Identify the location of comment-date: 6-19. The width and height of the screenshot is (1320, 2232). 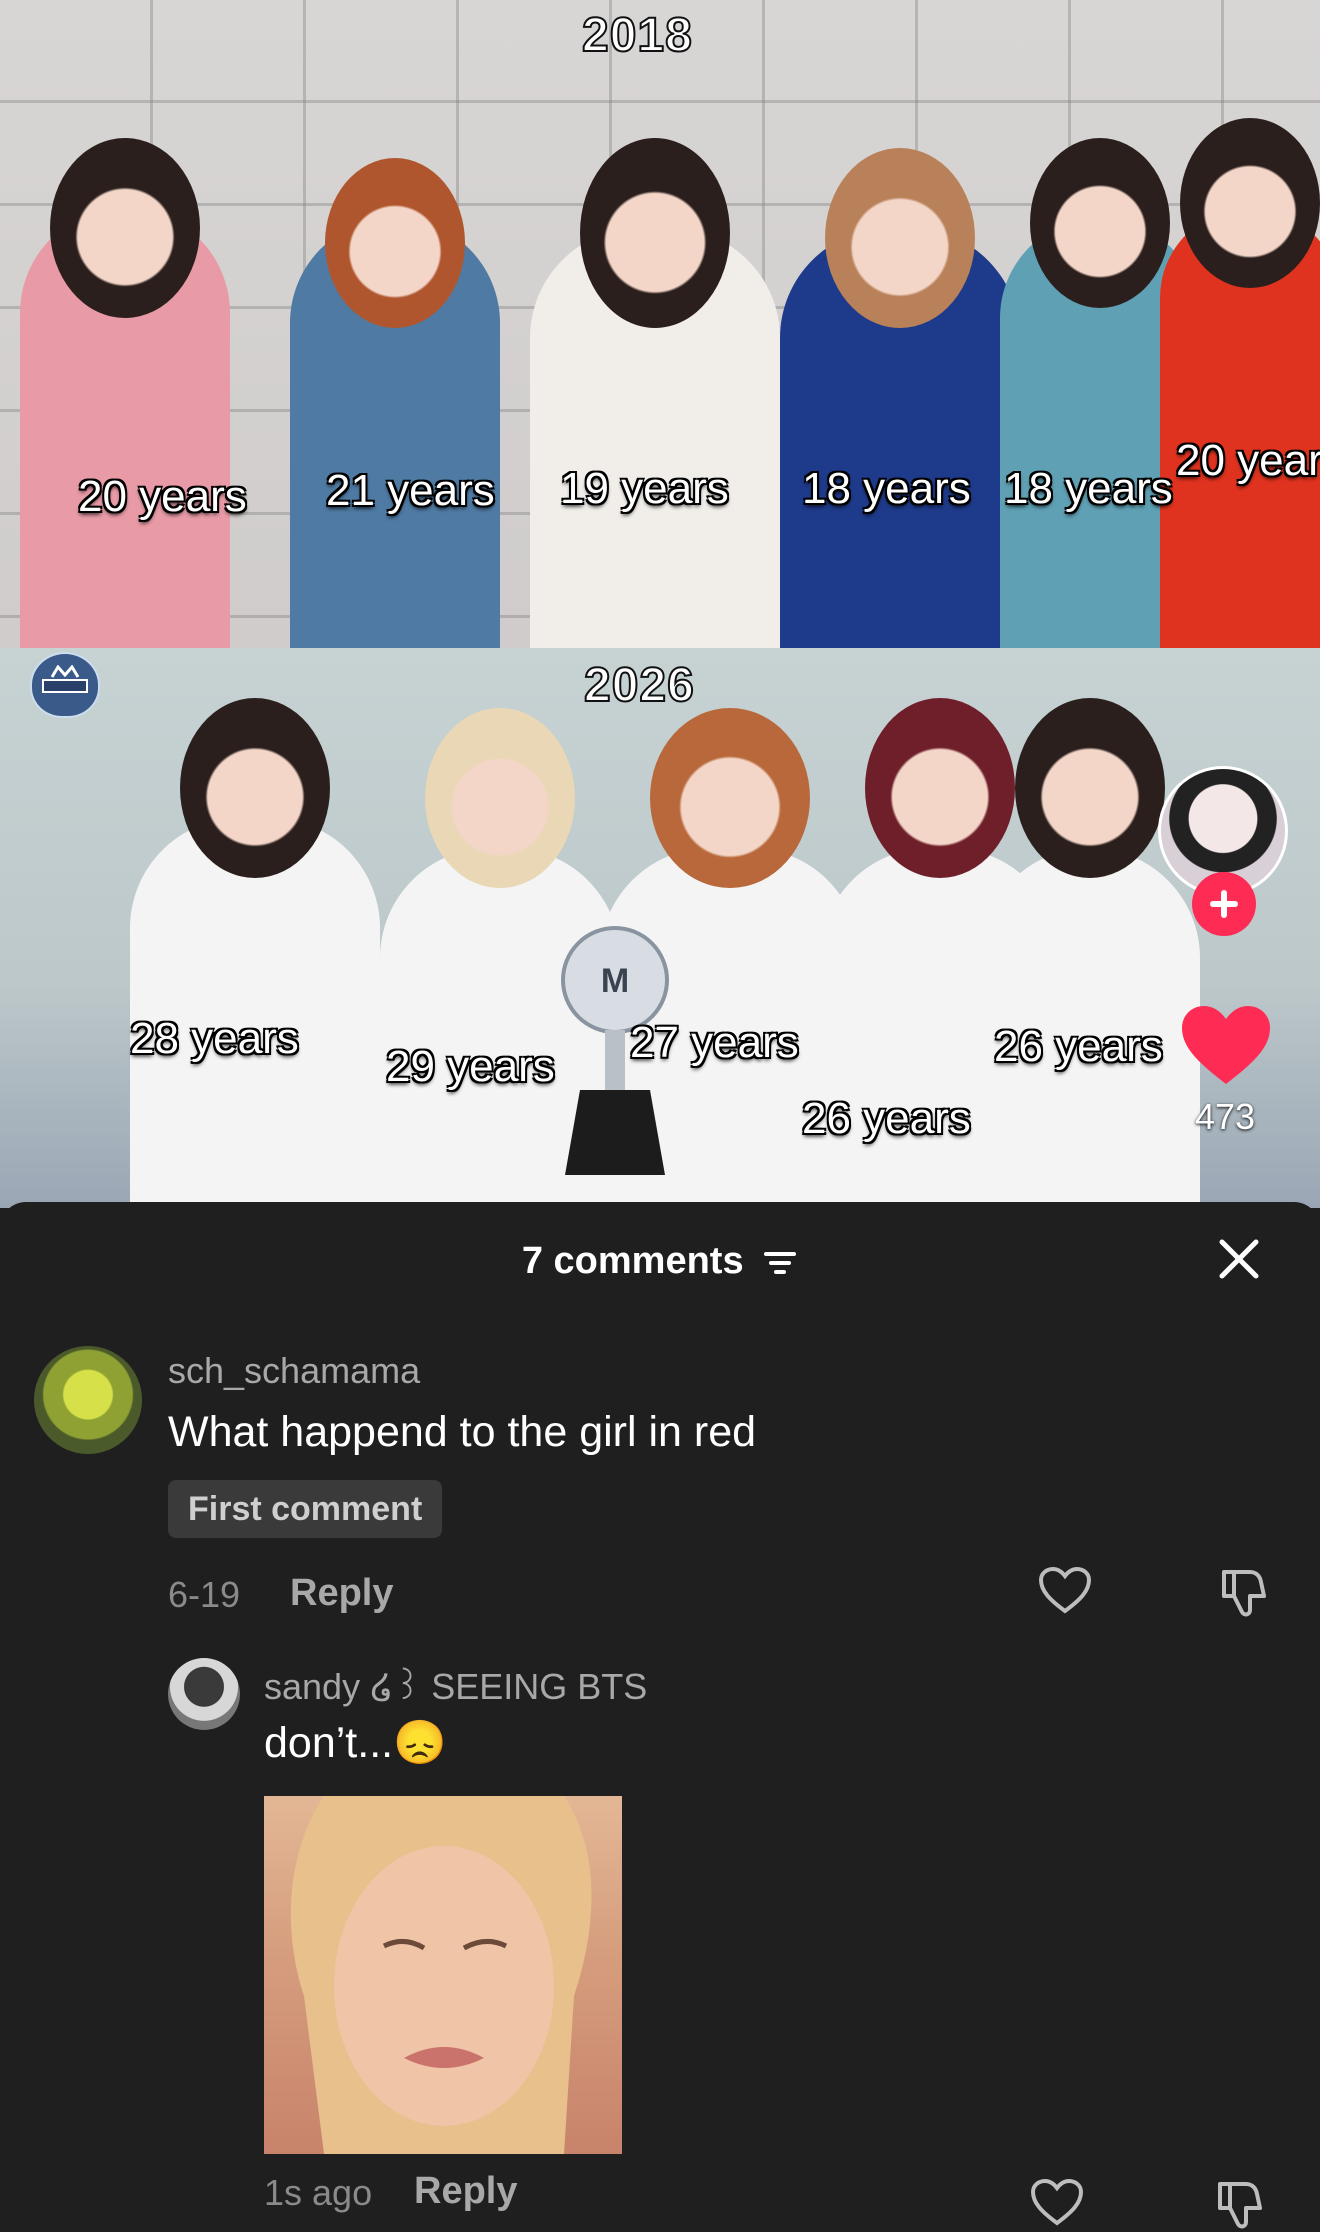
(204, 1594).